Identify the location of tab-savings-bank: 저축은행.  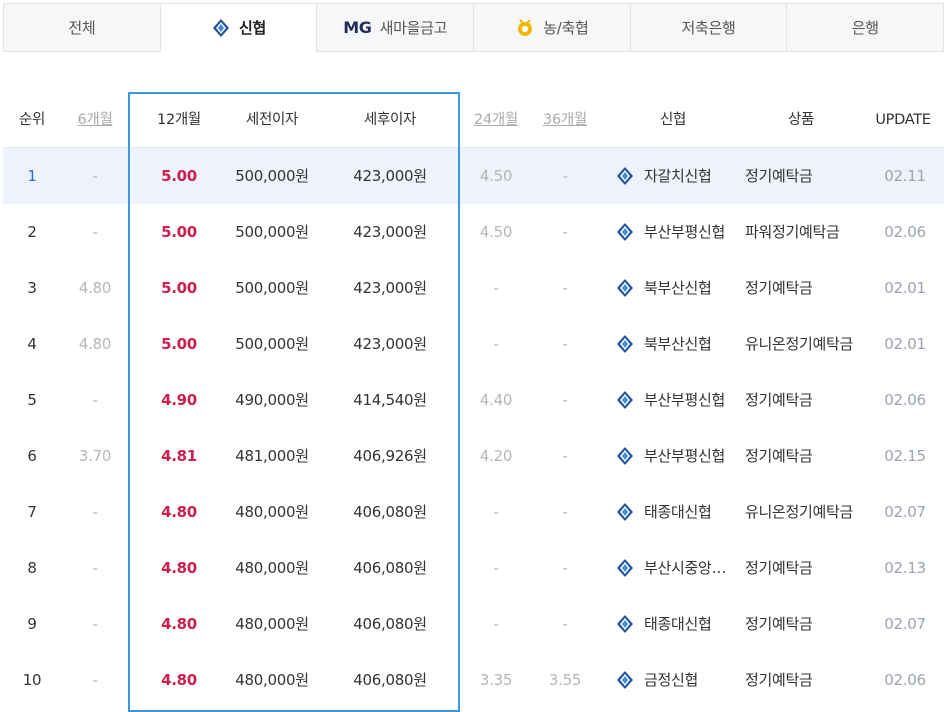
(708, 27).